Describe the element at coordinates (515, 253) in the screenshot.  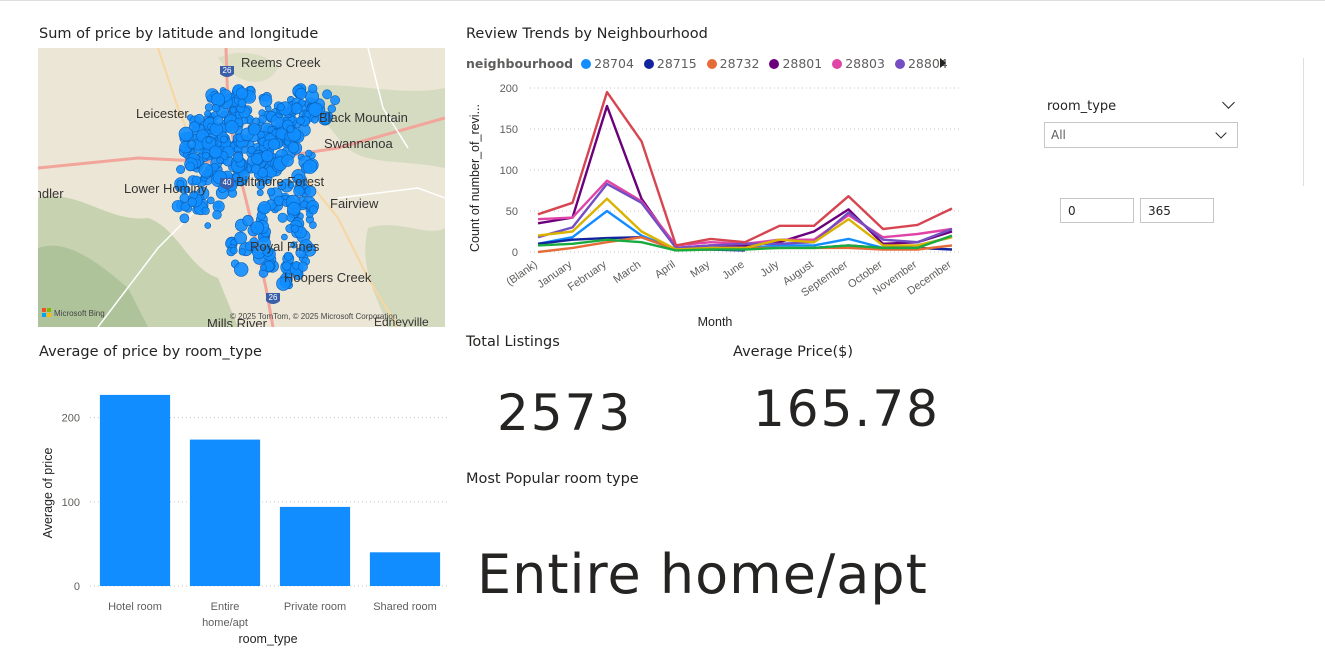
I see `y-tick-label: 0` at that location.